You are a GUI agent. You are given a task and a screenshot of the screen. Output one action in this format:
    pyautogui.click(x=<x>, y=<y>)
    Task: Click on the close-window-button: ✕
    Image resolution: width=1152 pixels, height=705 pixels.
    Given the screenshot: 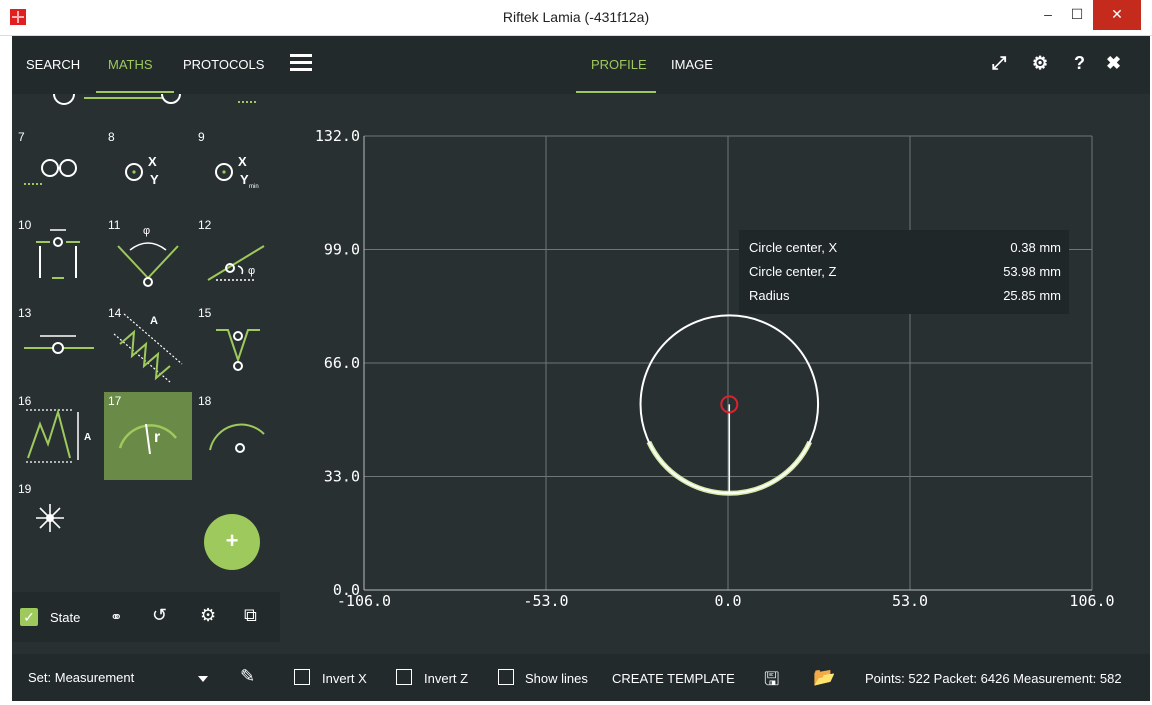 What is the action you would take?
    pyautogui.click(x=1117, y=15)
    